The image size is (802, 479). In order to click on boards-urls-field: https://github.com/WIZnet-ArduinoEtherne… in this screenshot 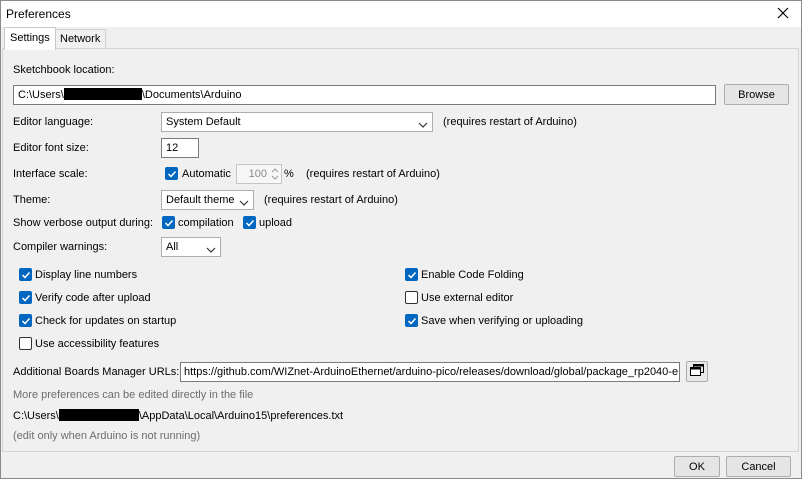, I will do `click(430, 372)`.